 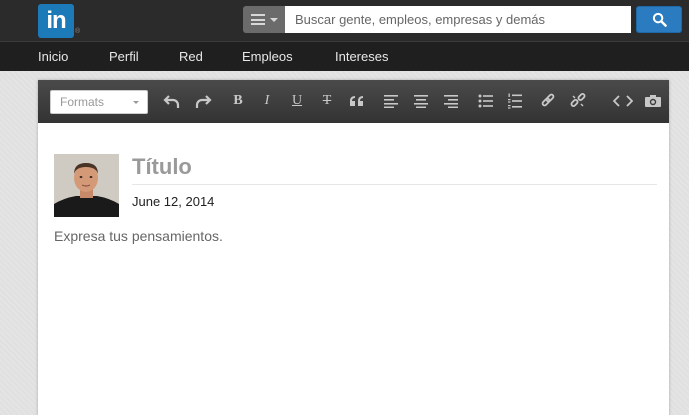 I want to click on linkedin-logo: in, so click(x=56, y=21).